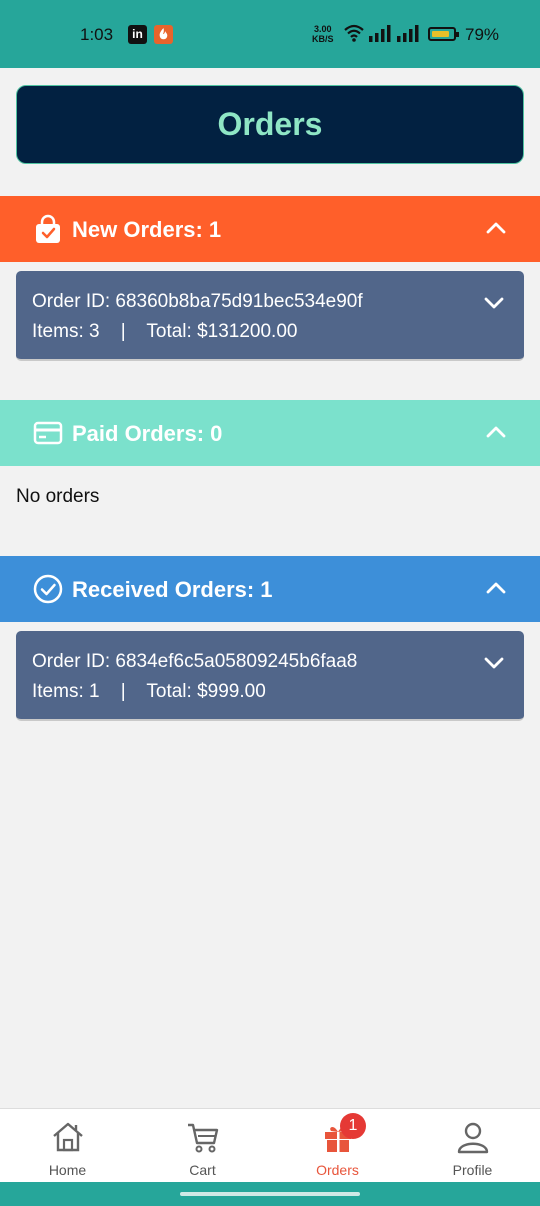 This screenshot has width=540, height=1206. What do you see at coordinates (472, 1138) in the screenshot?
I see `profile-icon` at bounding box center [472, 1138].